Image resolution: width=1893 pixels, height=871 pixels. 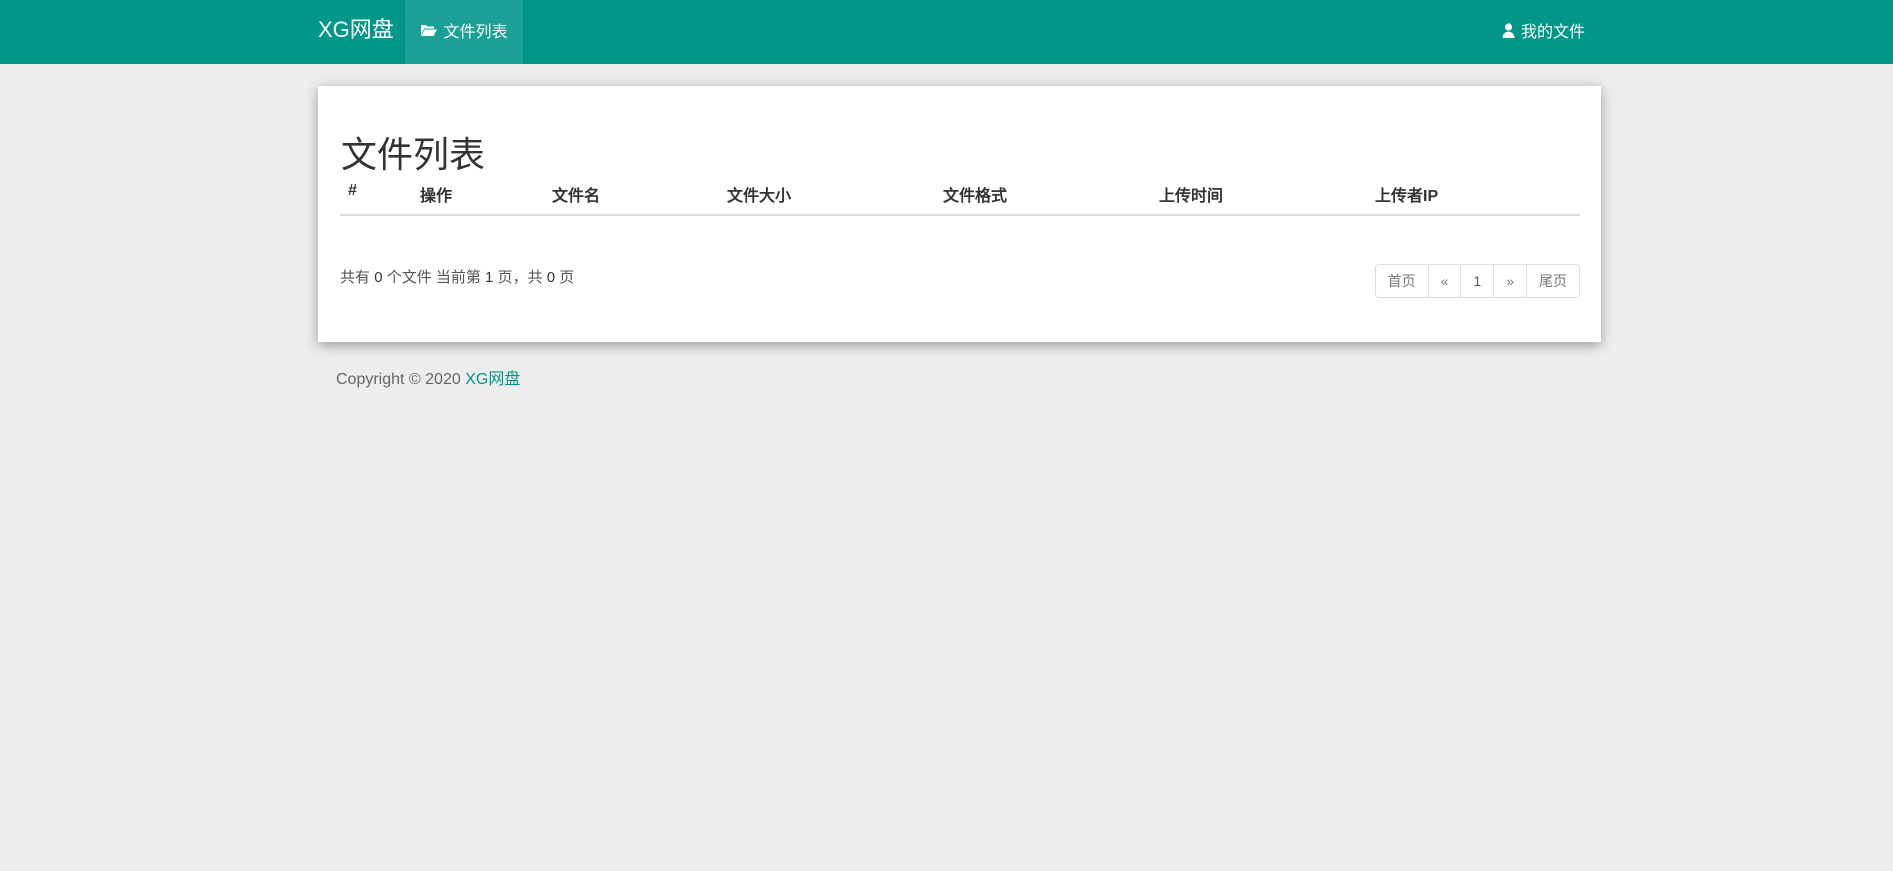 I want to click on nav-my-files-label: 我的文件, so click(x=1552, y=32).